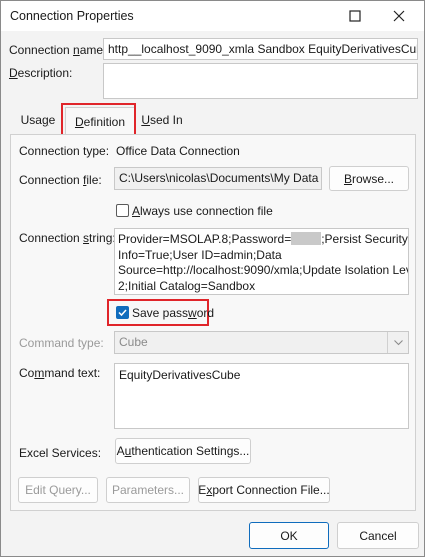 Image resolution: width=425 pixels, height=557 pixels. What do you see at coordinates (58, 50) in the screenshot?
I see `connection-name-label: Connection name:` at bounding box center [58, 50].